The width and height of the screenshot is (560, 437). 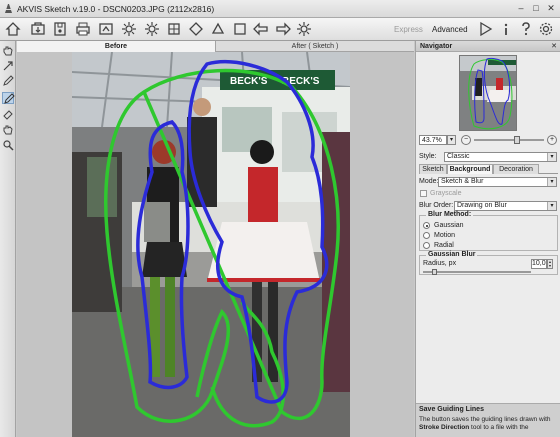 I want to click on gaussian-label: Gaussian, so click(x=449, y=225).